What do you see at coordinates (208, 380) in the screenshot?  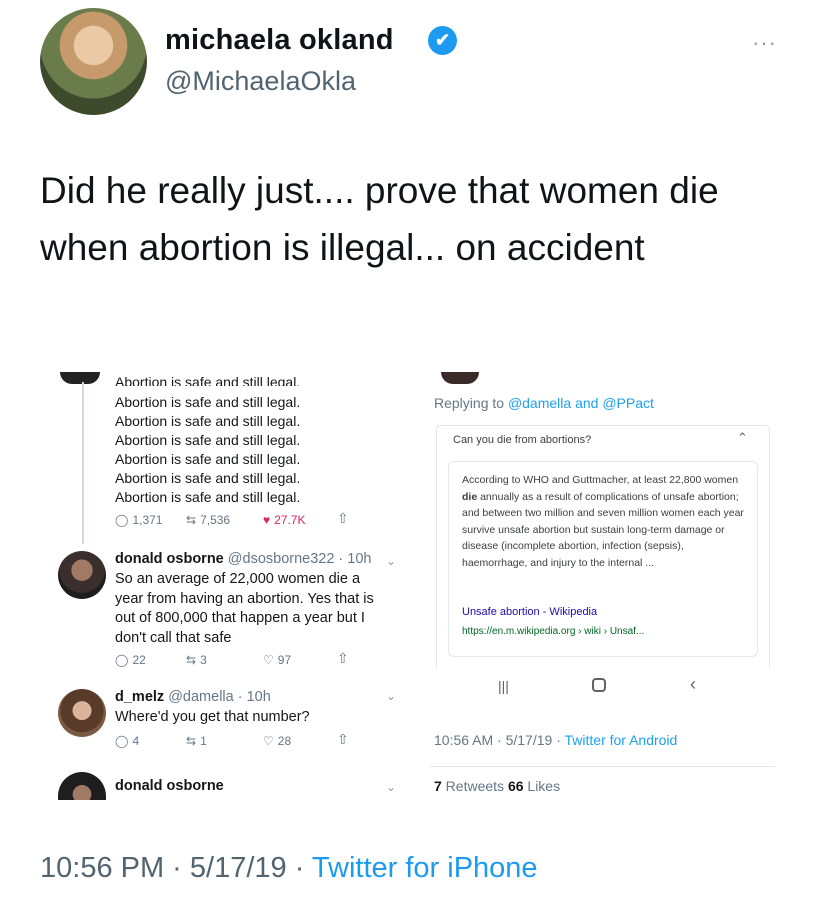 I see `cut-off-line: Abortion is safe and still legal.` at bounding box center [208, 380].